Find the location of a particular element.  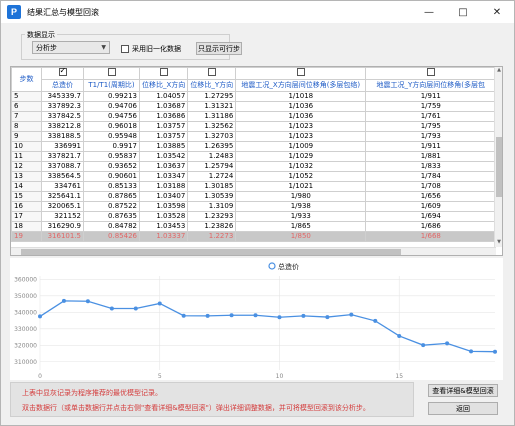

close-icon: ✕ is located at coordinates (497, 12).